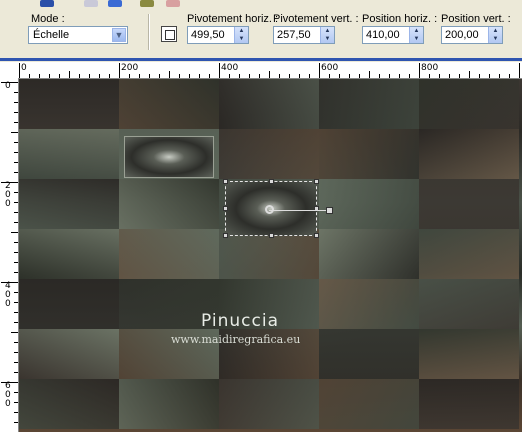 The image size is (522, 432). Describe the element at coordinates (225, 181) in the screenshot. I see `handle-top-left` at that location.